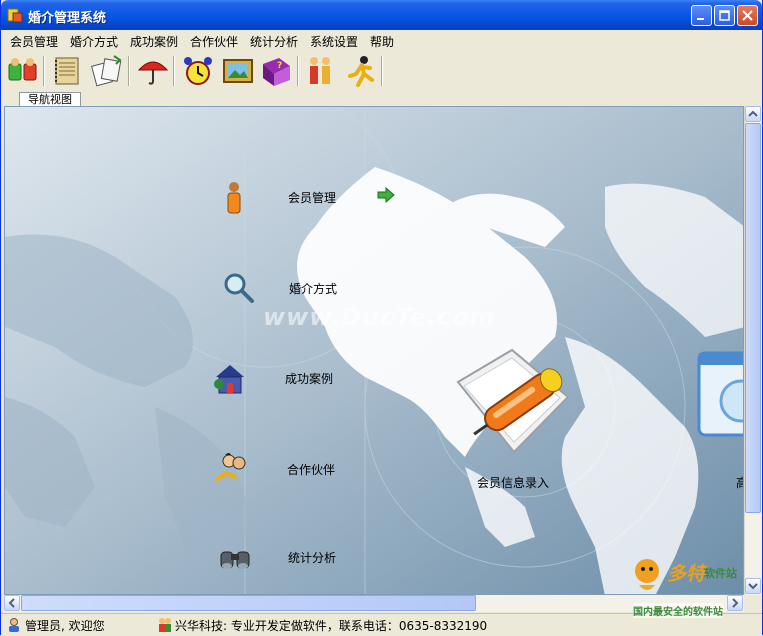 The width and height of the screenshot is (763, 636). What do you see at coordinates (311, 469) in the screenshot?
I see `nav-item-partners: 合作伙伴` at bounding box center [311, 469].